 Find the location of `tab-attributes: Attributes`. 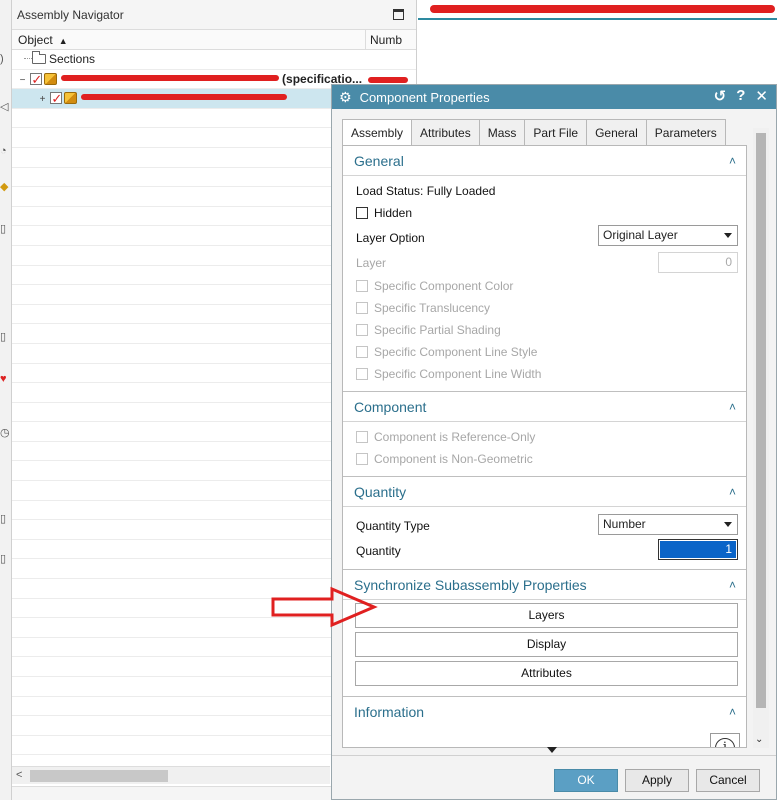

tab-attributes: Attributes is located at coordinates (446, 132).